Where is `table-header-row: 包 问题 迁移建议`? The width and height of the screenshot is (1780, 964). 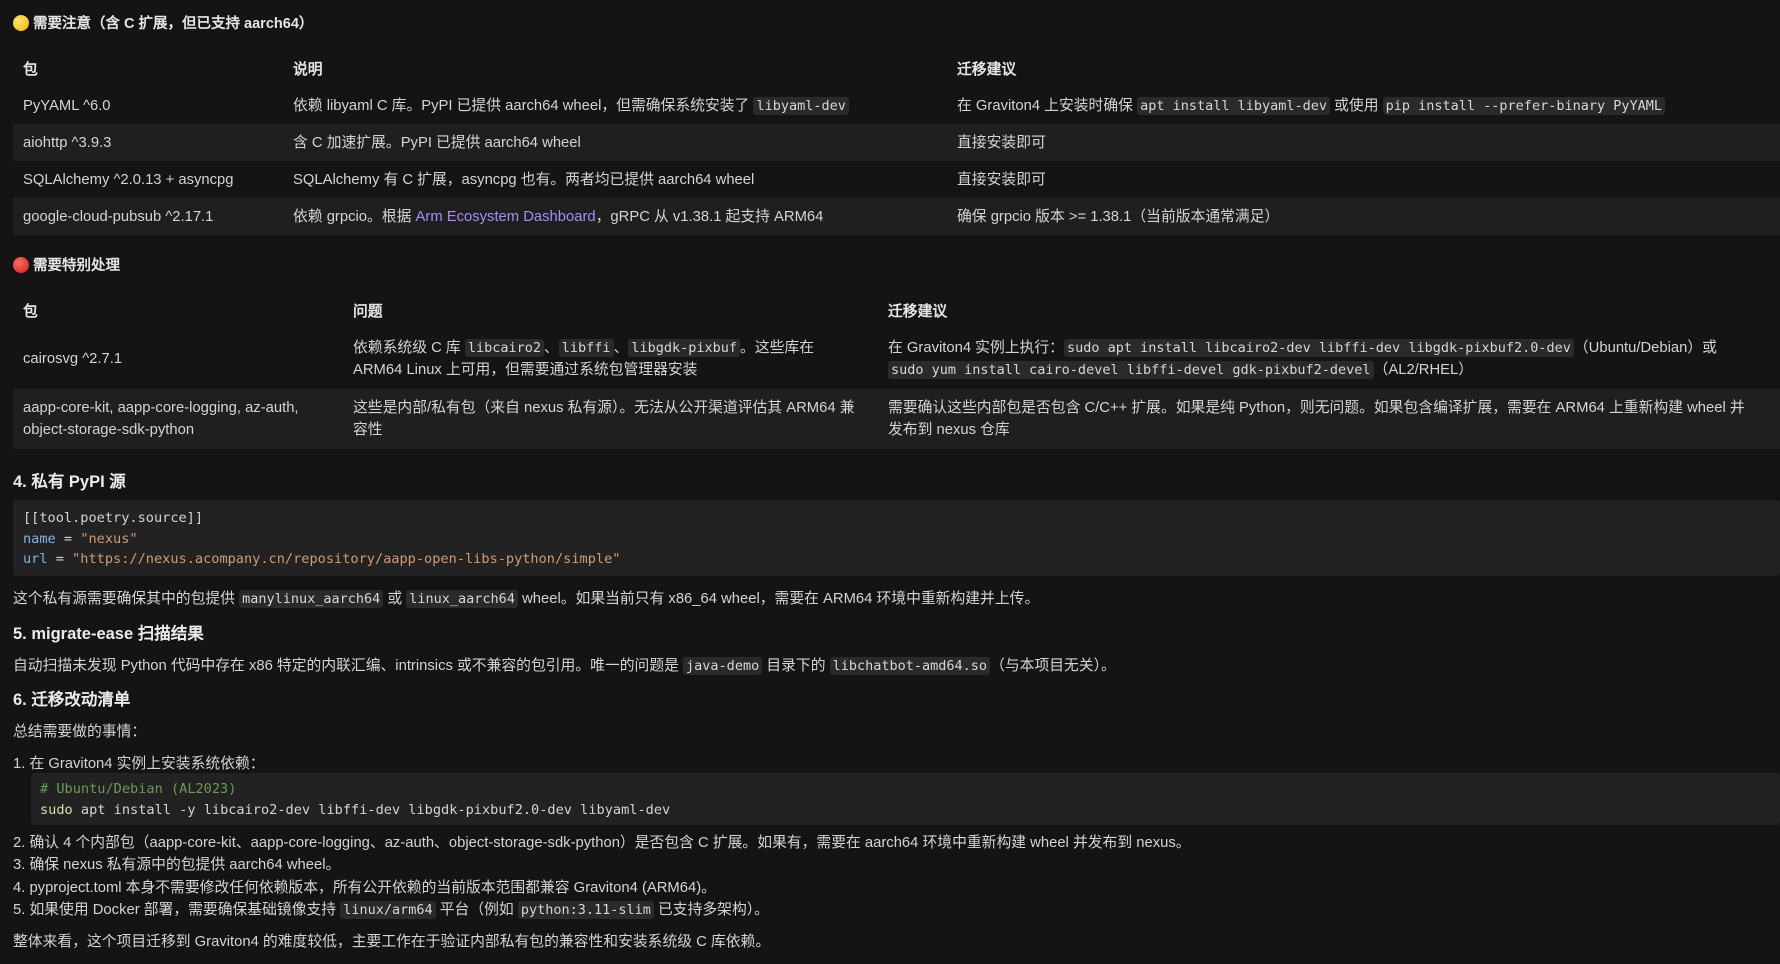 table-header-row: 包 问题 迁移建议 is located at coordinates (896, 310).